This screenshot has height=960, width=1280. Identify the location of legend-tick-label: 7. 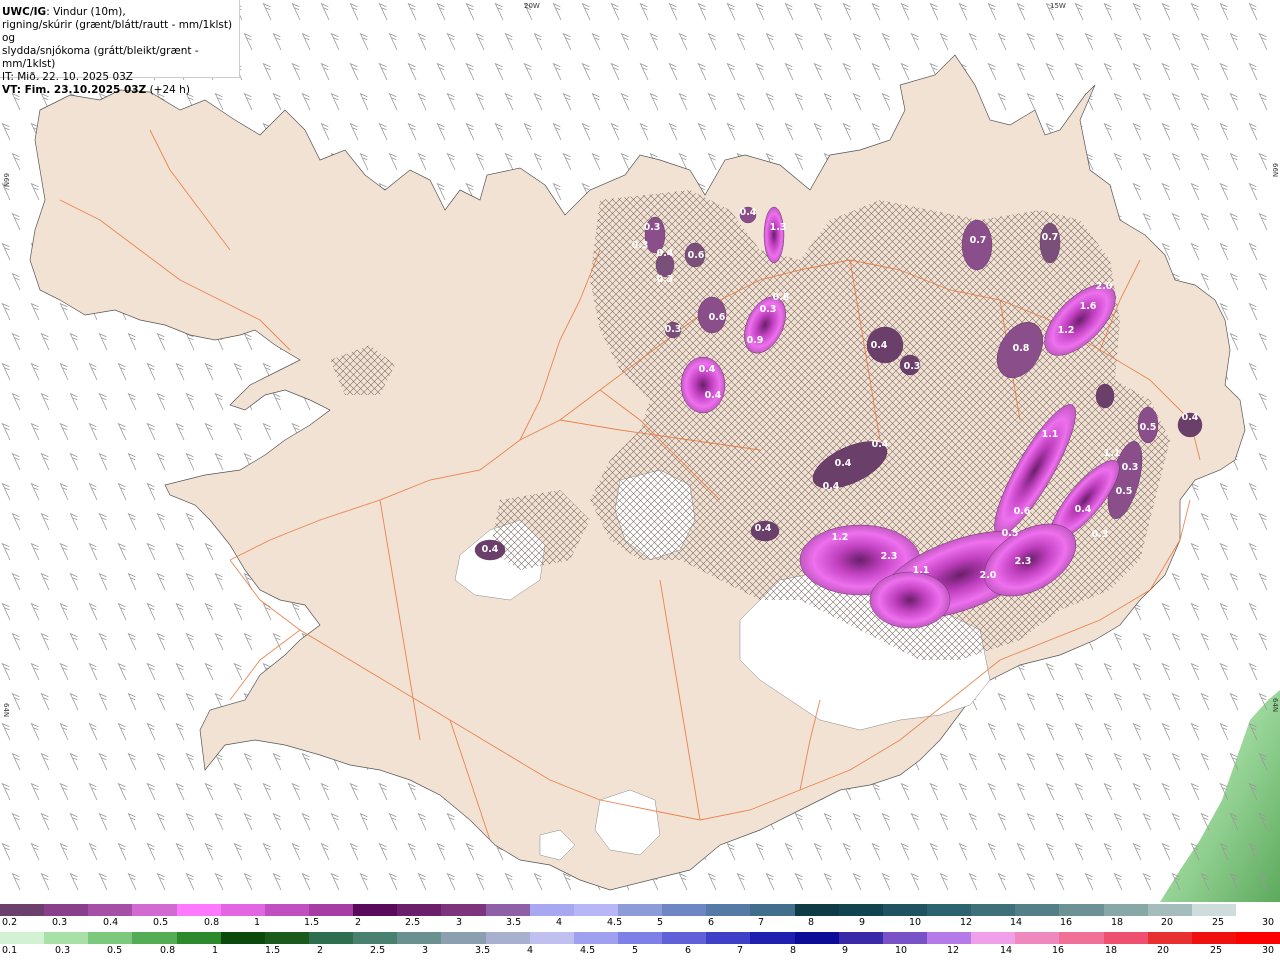
(740, 950).